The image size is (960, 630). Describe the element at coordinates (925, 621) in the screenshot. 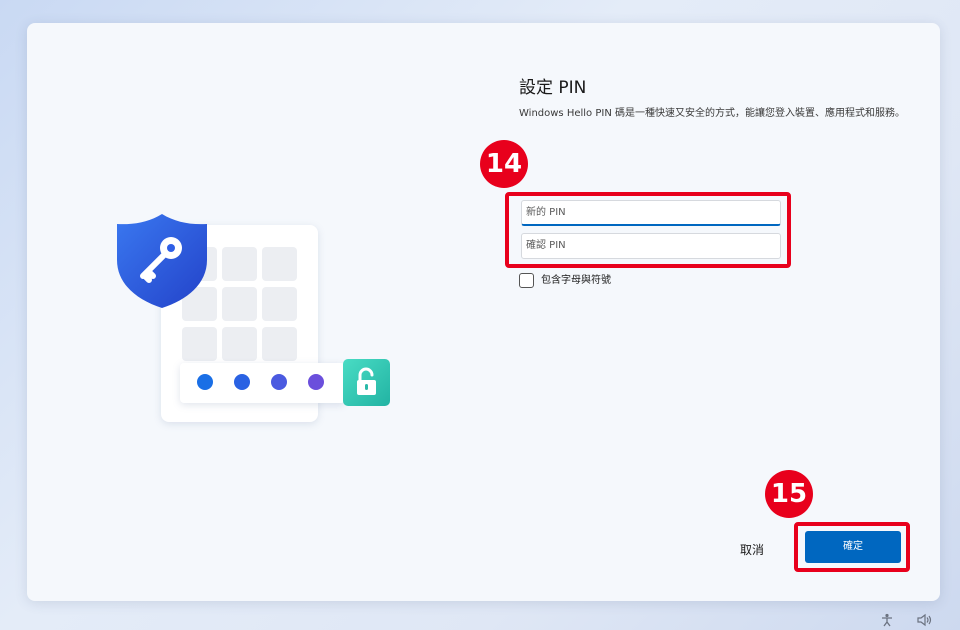

I see `volume-icon` at that location.